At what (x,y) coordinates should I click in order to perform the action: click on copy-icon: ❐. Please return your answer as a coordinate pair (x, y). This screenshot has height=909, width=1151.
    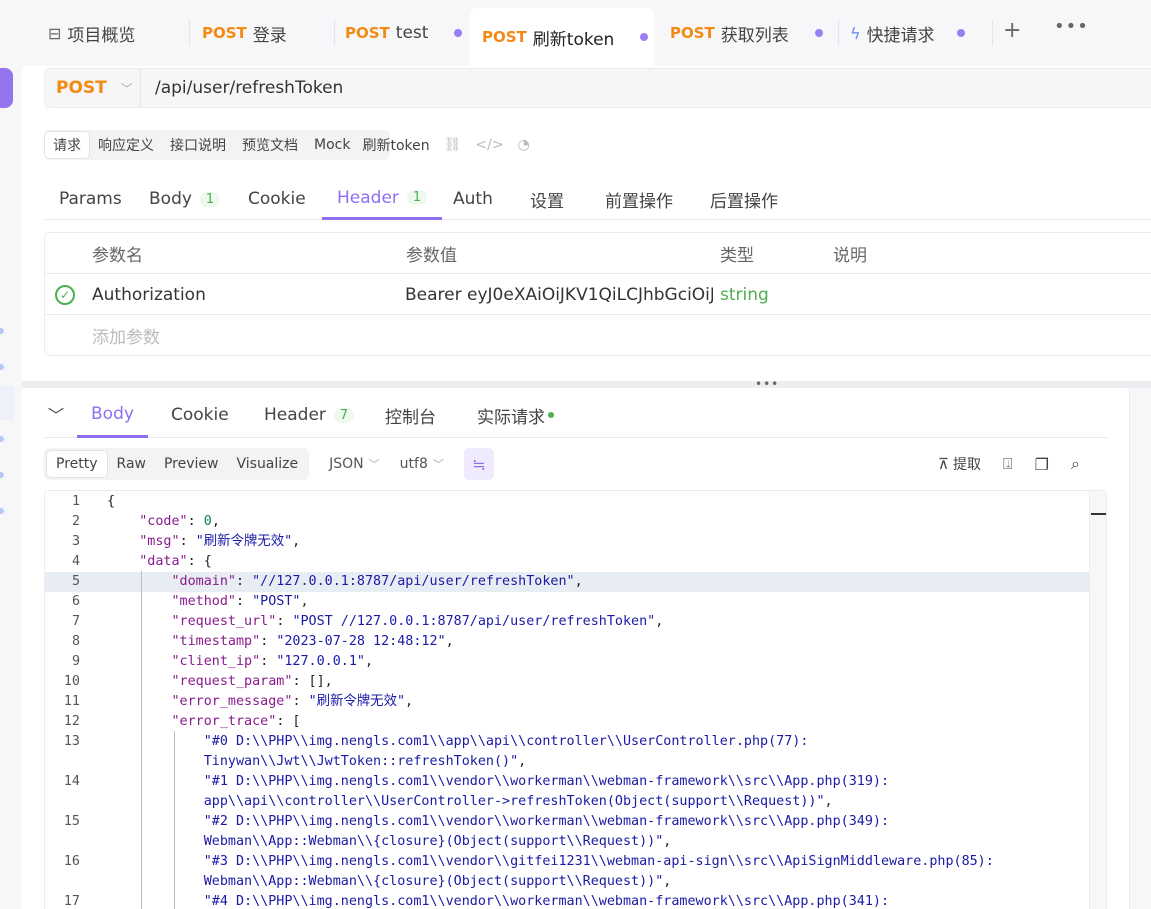
    Looking at the image, I should click on (1042, 464).